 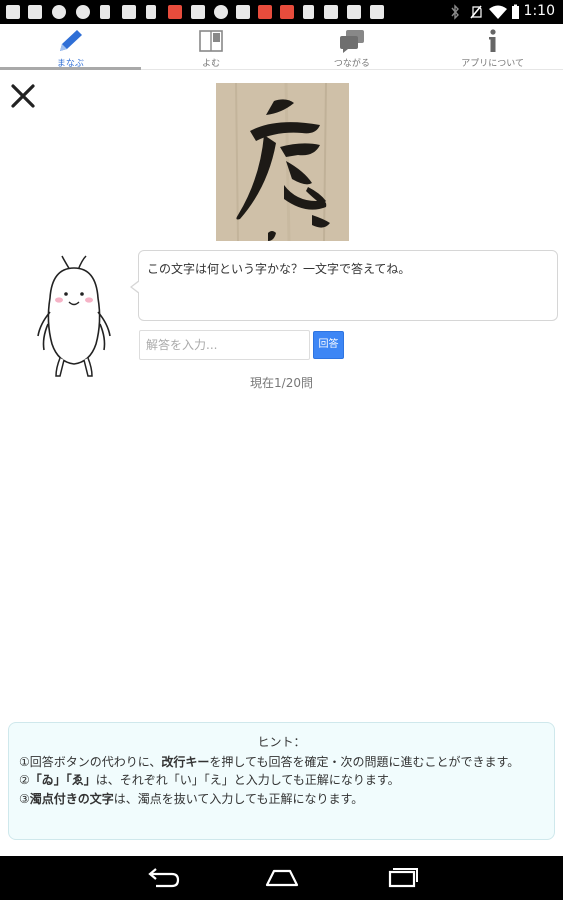 What do you see at coordinates (364, 761) in the screenshot?
I see `hint-text: を押しても回答を確定・次の問題に進むことができます。` at bounding box center [364, 761].